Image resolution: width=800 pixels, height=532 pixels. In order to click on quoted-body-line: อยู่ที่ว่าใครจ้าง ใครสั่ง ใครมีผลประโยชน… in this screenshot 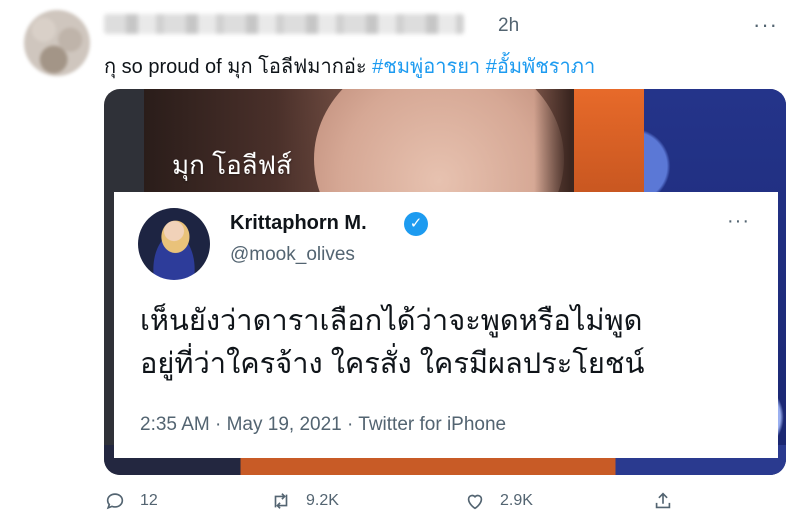, I will do `click(392, 364)`.